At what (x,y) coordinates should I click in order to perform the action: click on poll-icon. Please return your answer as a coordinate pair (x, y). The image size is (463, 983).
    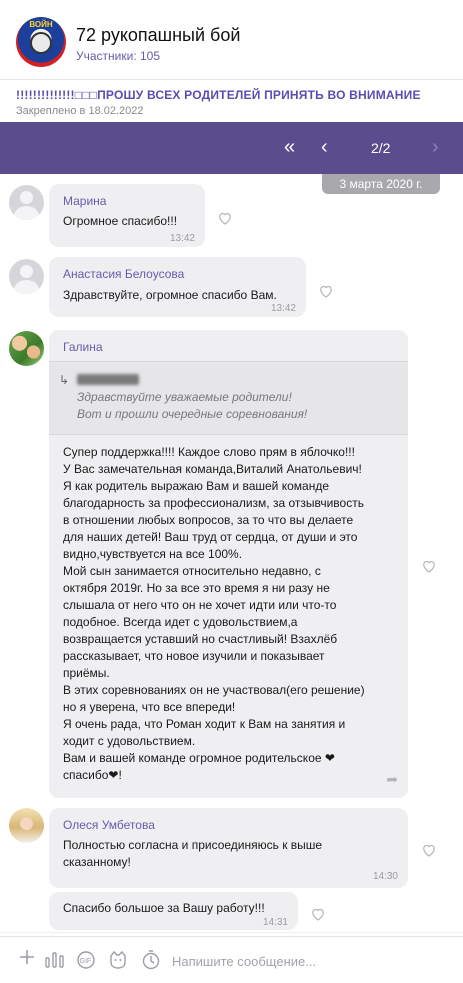
    Looking at the image, I should click on (55, 961).